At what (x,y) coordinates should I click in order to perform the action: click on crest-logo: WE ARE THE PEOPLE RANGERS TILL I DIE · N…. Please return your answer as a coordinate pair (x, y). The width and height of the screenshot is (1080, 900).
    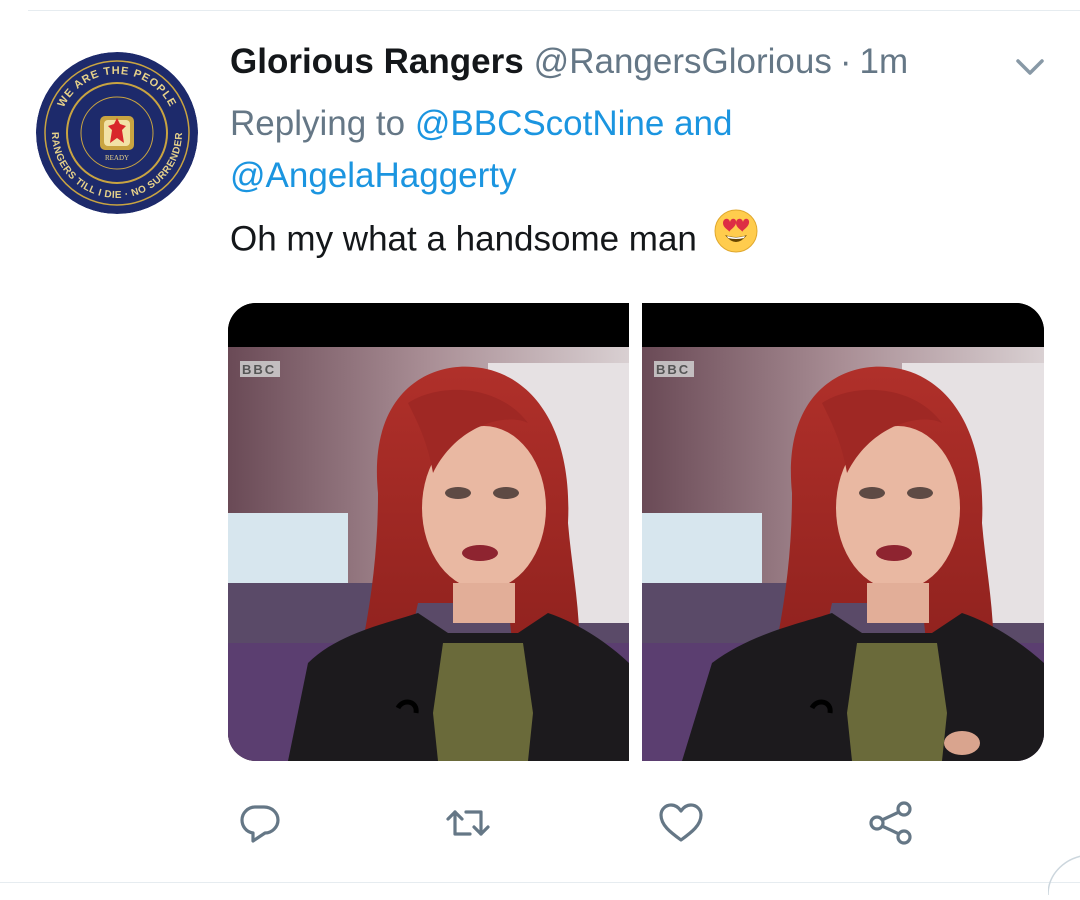
    Looking at the image, I should click on (117, 133).